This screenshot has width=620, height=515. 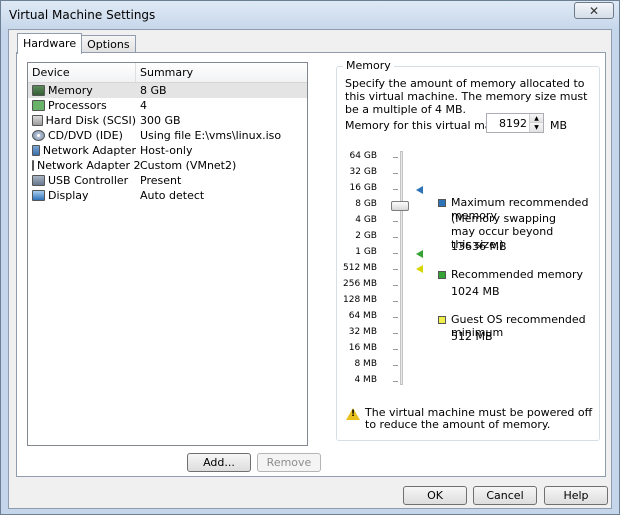 What do you see at coordinates (360, 284) in the screenshot?
I see `scale-label: 256 MB` at bounding box center [360, 284].